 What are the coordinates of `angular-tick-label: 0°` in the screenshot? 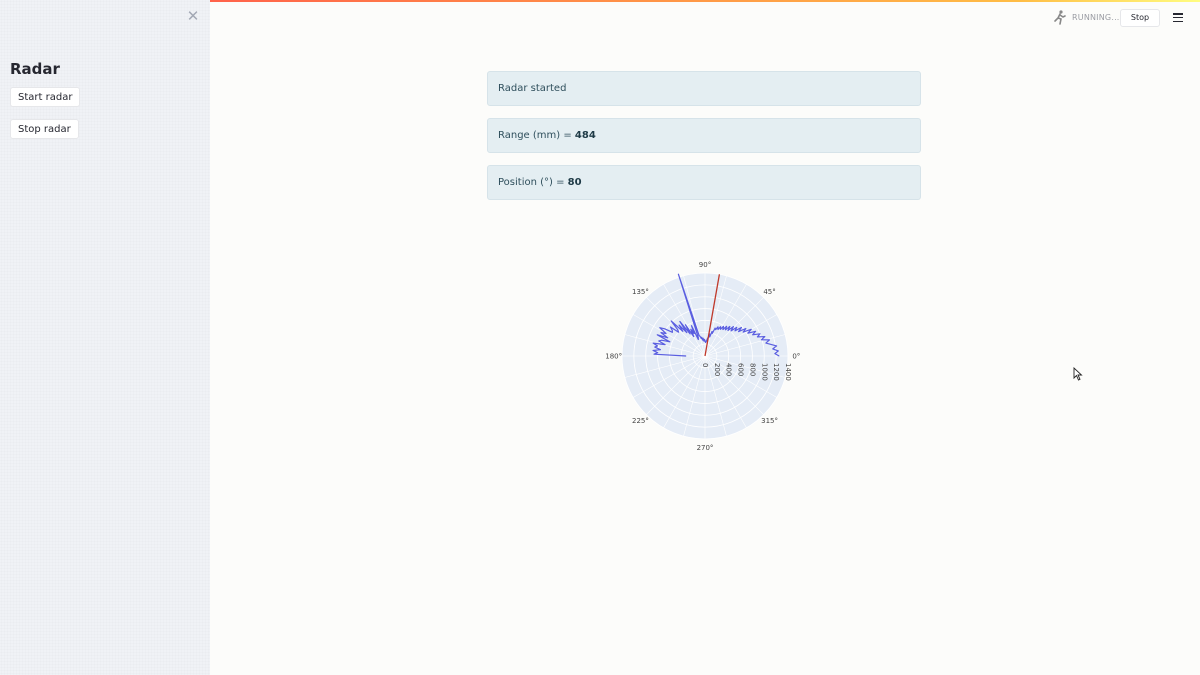 It's located at (796, 357).